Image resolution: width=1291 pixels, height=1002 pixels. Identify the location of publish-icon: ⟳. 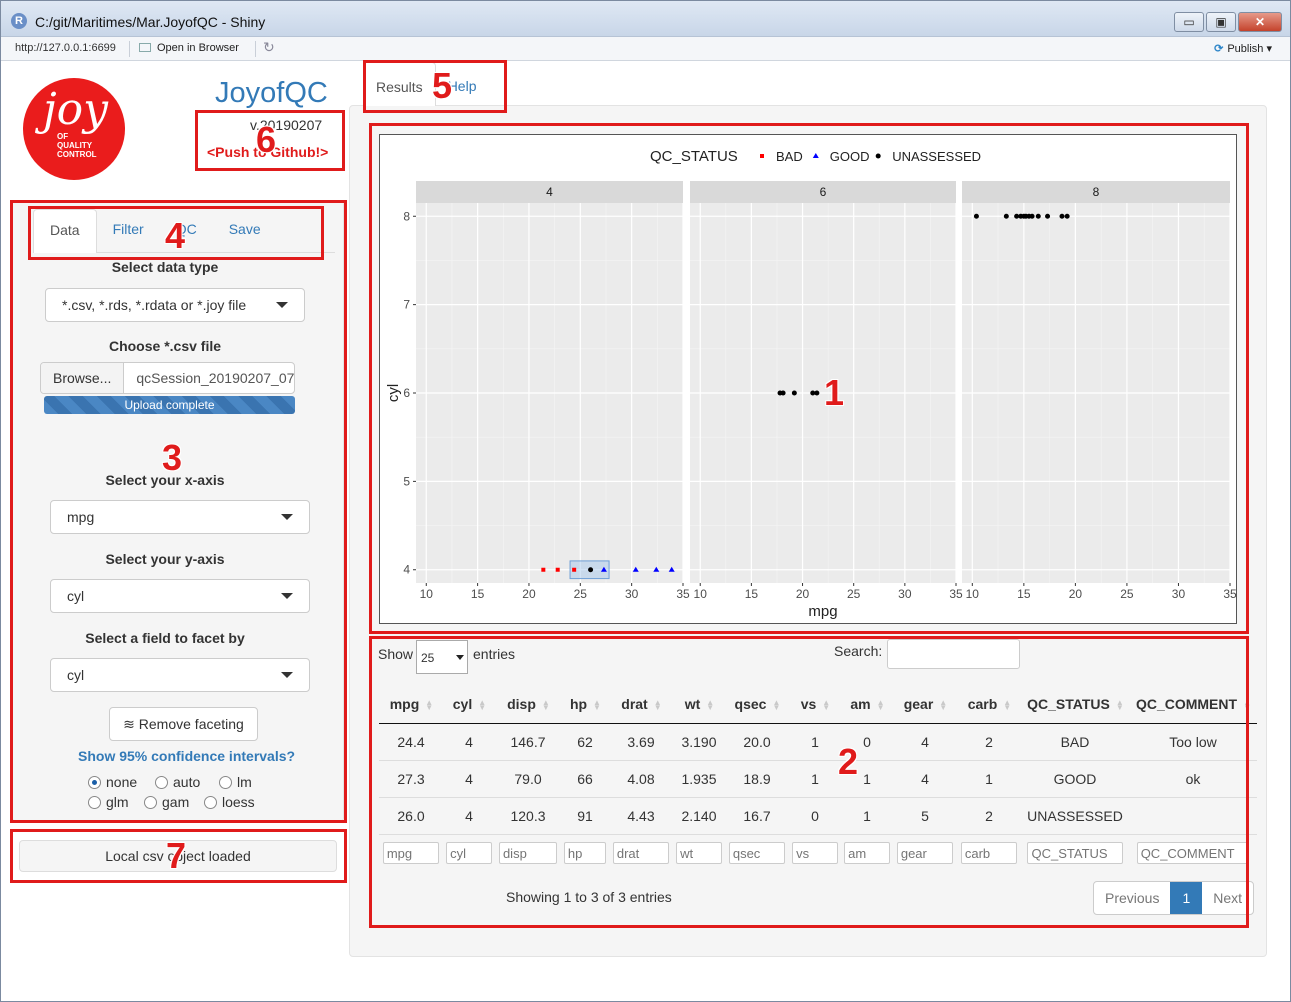
(1219, 49).